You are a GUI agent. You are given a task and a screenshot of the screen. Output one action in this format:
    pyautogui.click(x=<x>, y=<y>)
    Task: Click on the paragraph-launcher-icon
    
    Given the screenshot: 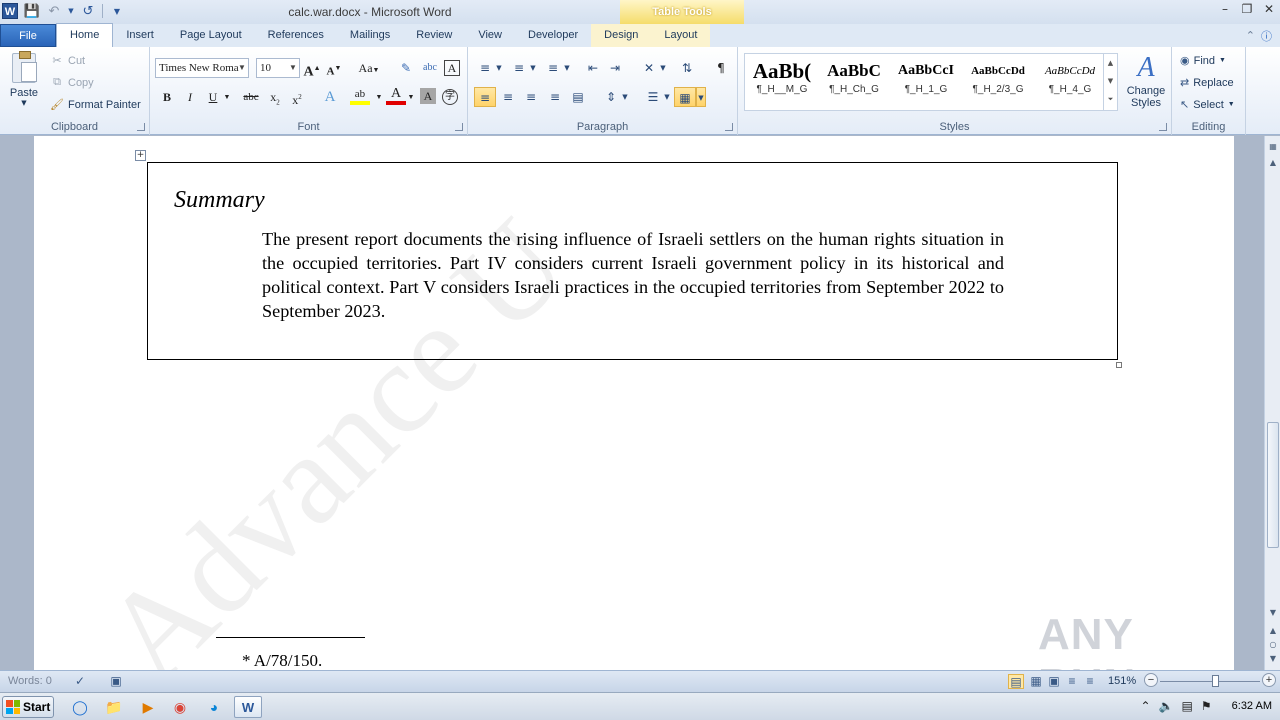 What is the action you would take?
    pyautogui.click(x=729, y=127)
    